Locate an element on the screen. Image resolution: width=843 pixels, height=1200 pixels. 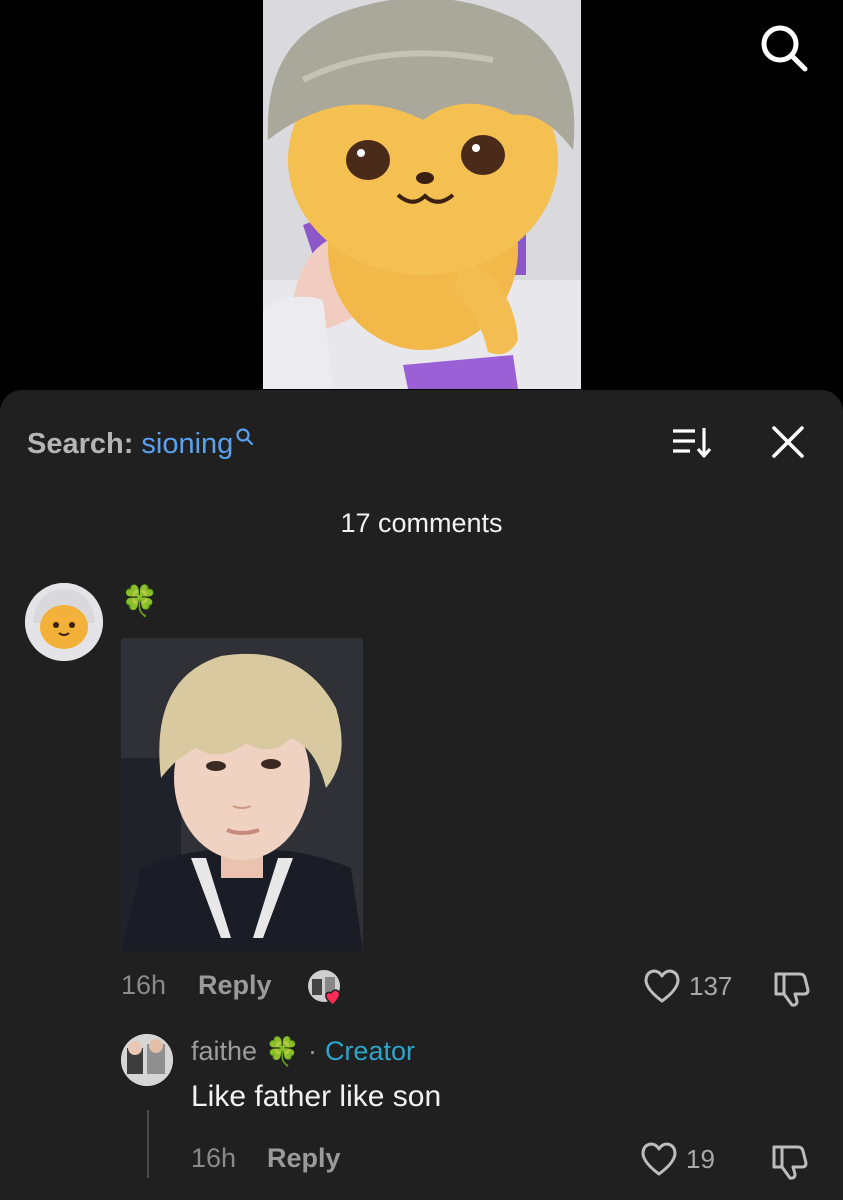
reply-avatar is located at coordinates (147, 1060).